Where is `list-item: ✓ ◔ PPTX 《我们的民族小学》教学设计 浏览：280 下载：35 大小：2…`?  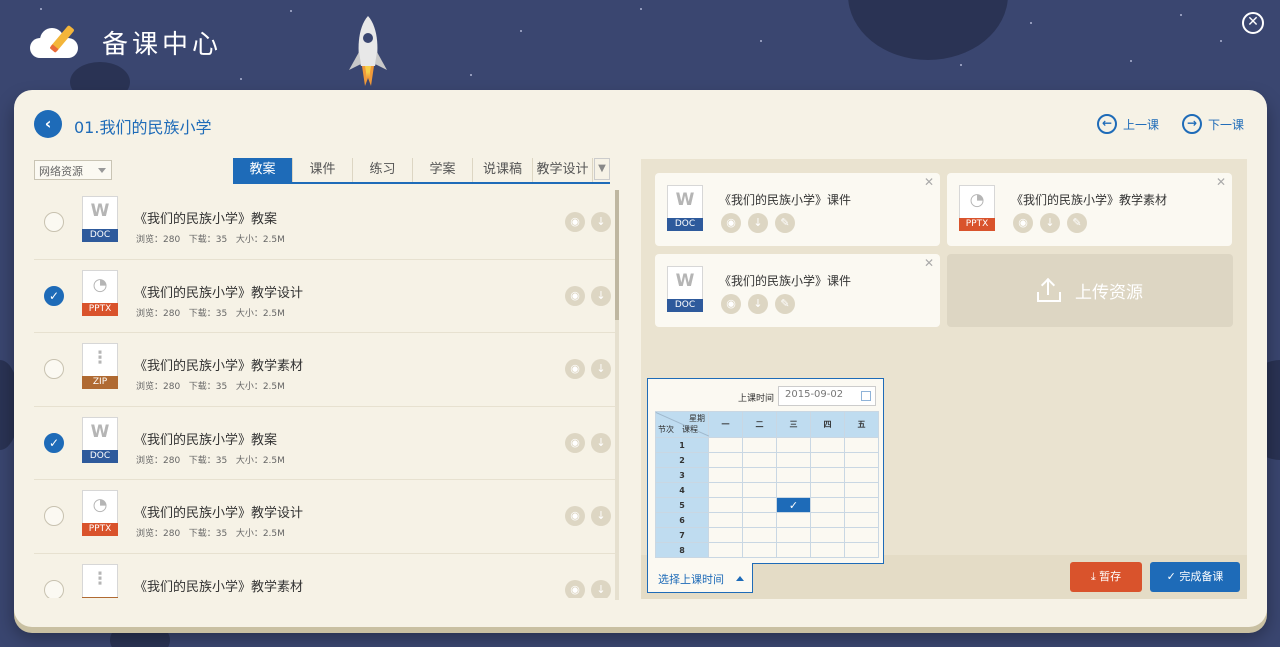
list-item: ✓ ◔ PPTX 《我们的民族小学》教学设计 浏览：280 下载：35 大小：2… is located at coordinates (326, 296).